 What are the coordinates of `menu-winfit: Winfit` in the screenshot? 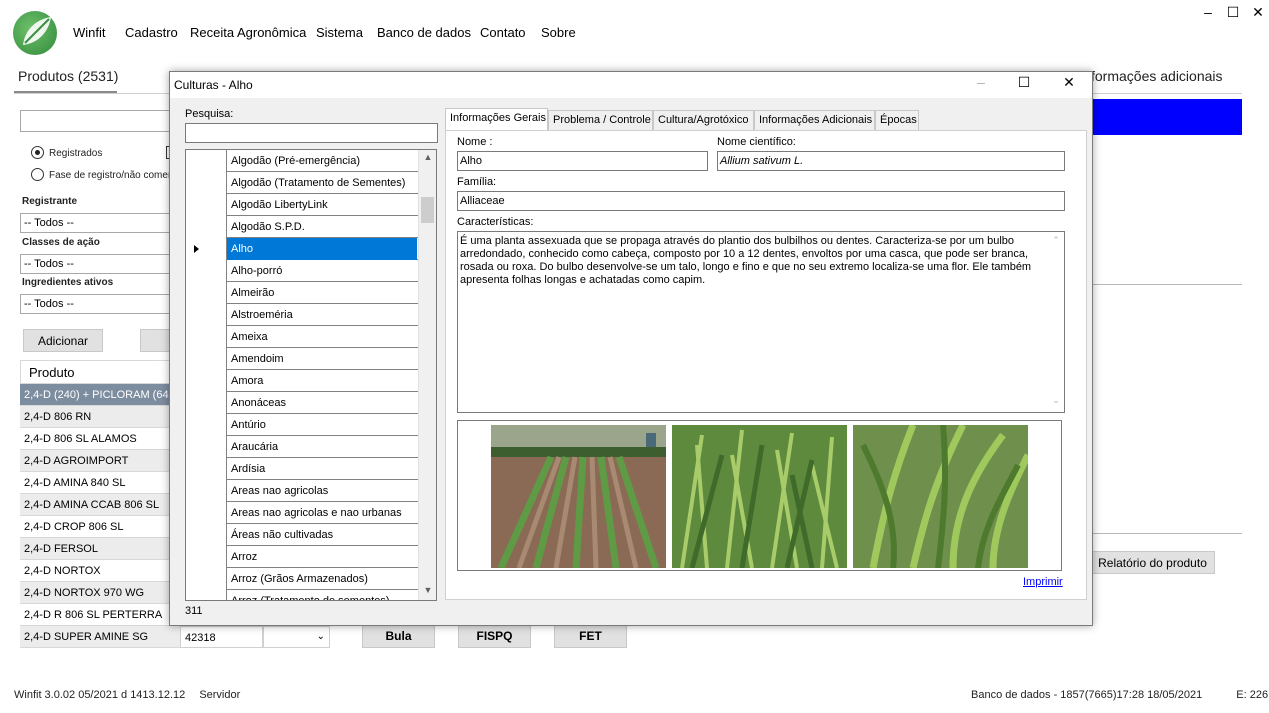 It's located at (89, 32).